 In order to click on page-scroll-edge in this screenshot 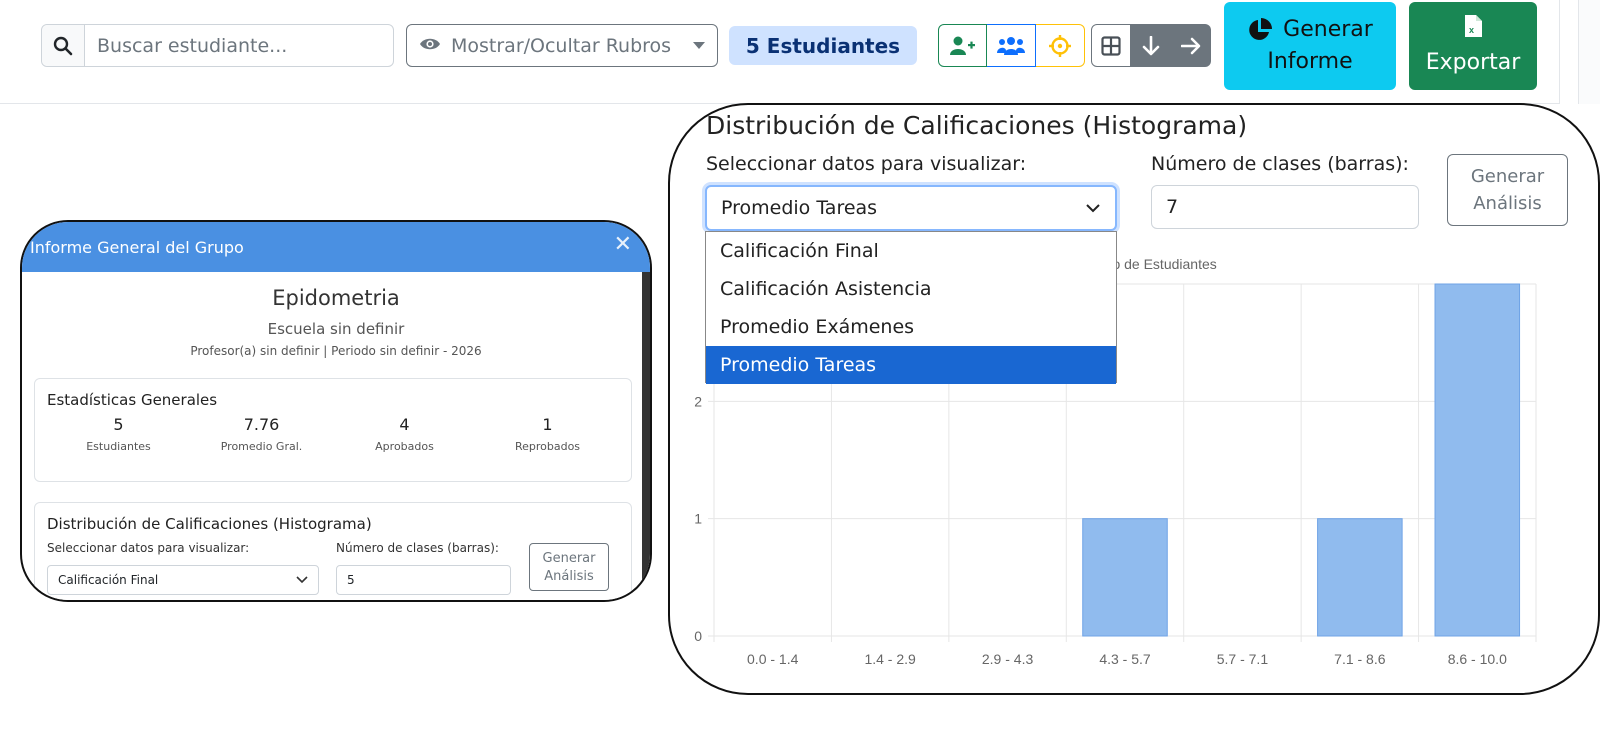, I will do `click(1589, 52)`.